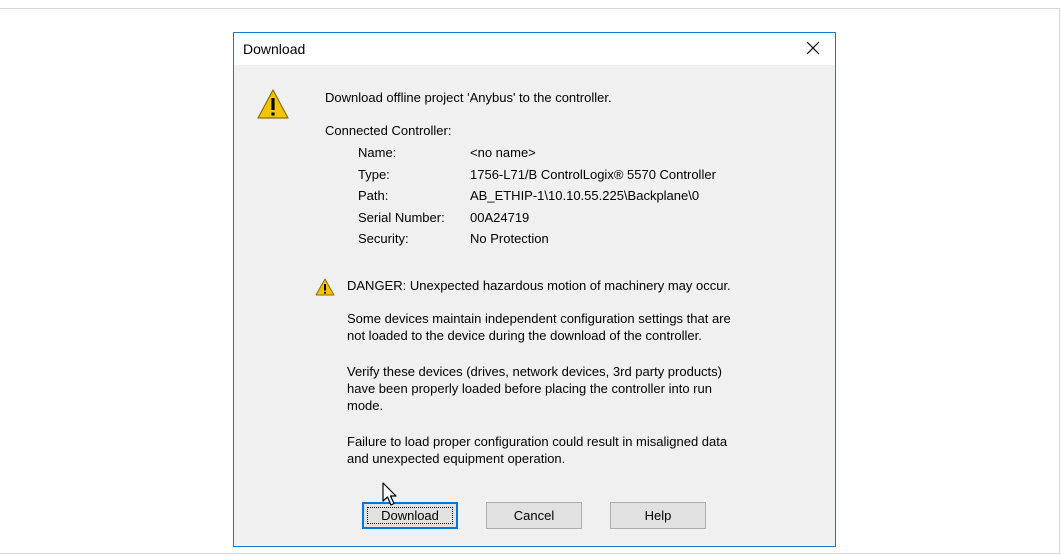 The width and height of the screenshot is (1061, 555). I want to click on focus-ring, so click(410, 515).